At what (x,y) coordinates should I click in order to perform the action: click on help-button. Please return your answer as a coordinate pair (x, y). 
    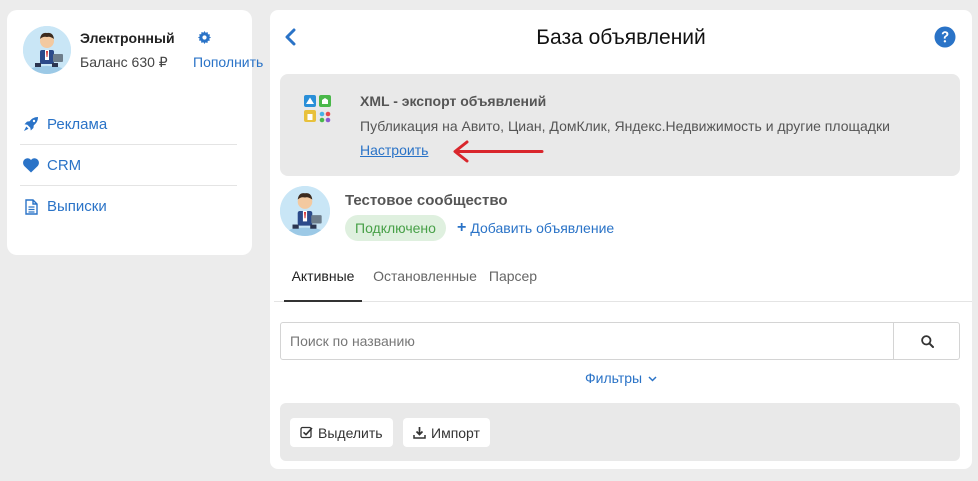
    Looking at the image, I should click on (945, 39).